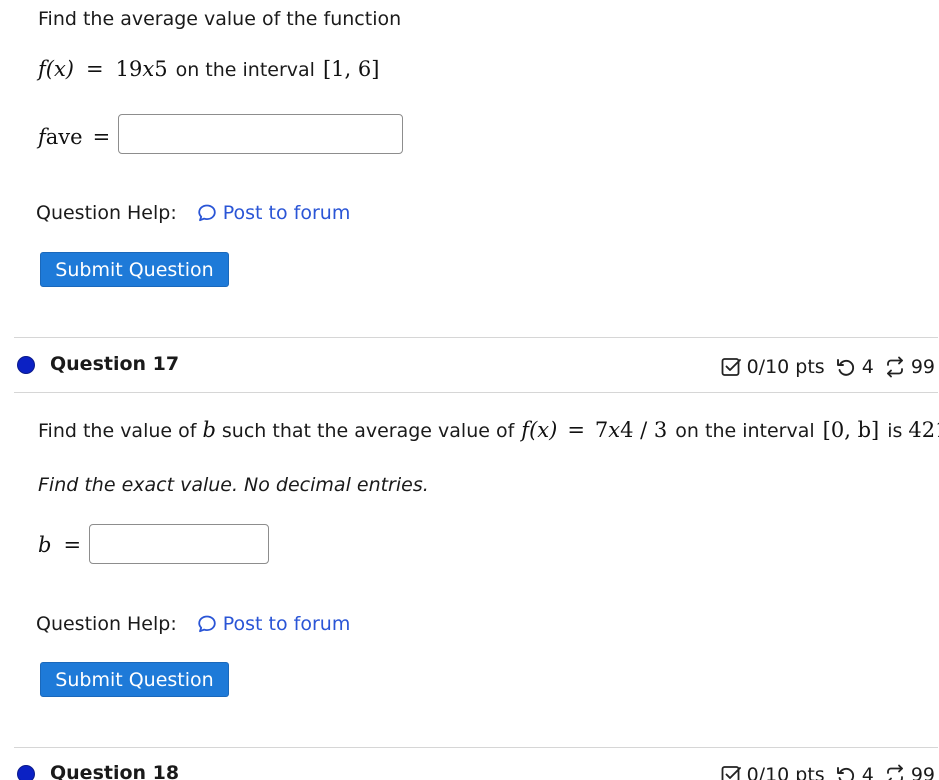 Image resolution: width=939 pixels, height=780 pixels. What do you see at coordinates (286, 624) in the screenshot?
I see `q17-post-to-forum-label: Post to forum` at bounding box center [286, 624].